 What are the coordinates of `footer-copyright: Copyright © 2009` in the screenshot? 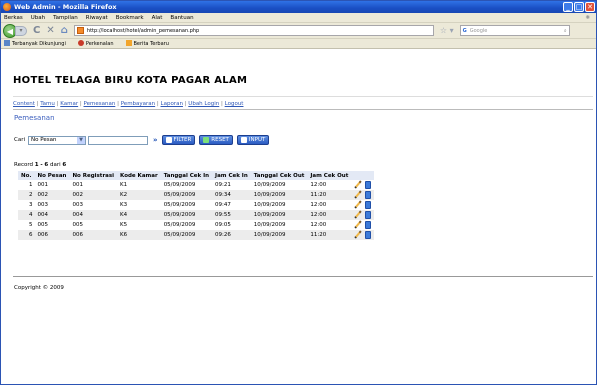 It's located at (39, 288).